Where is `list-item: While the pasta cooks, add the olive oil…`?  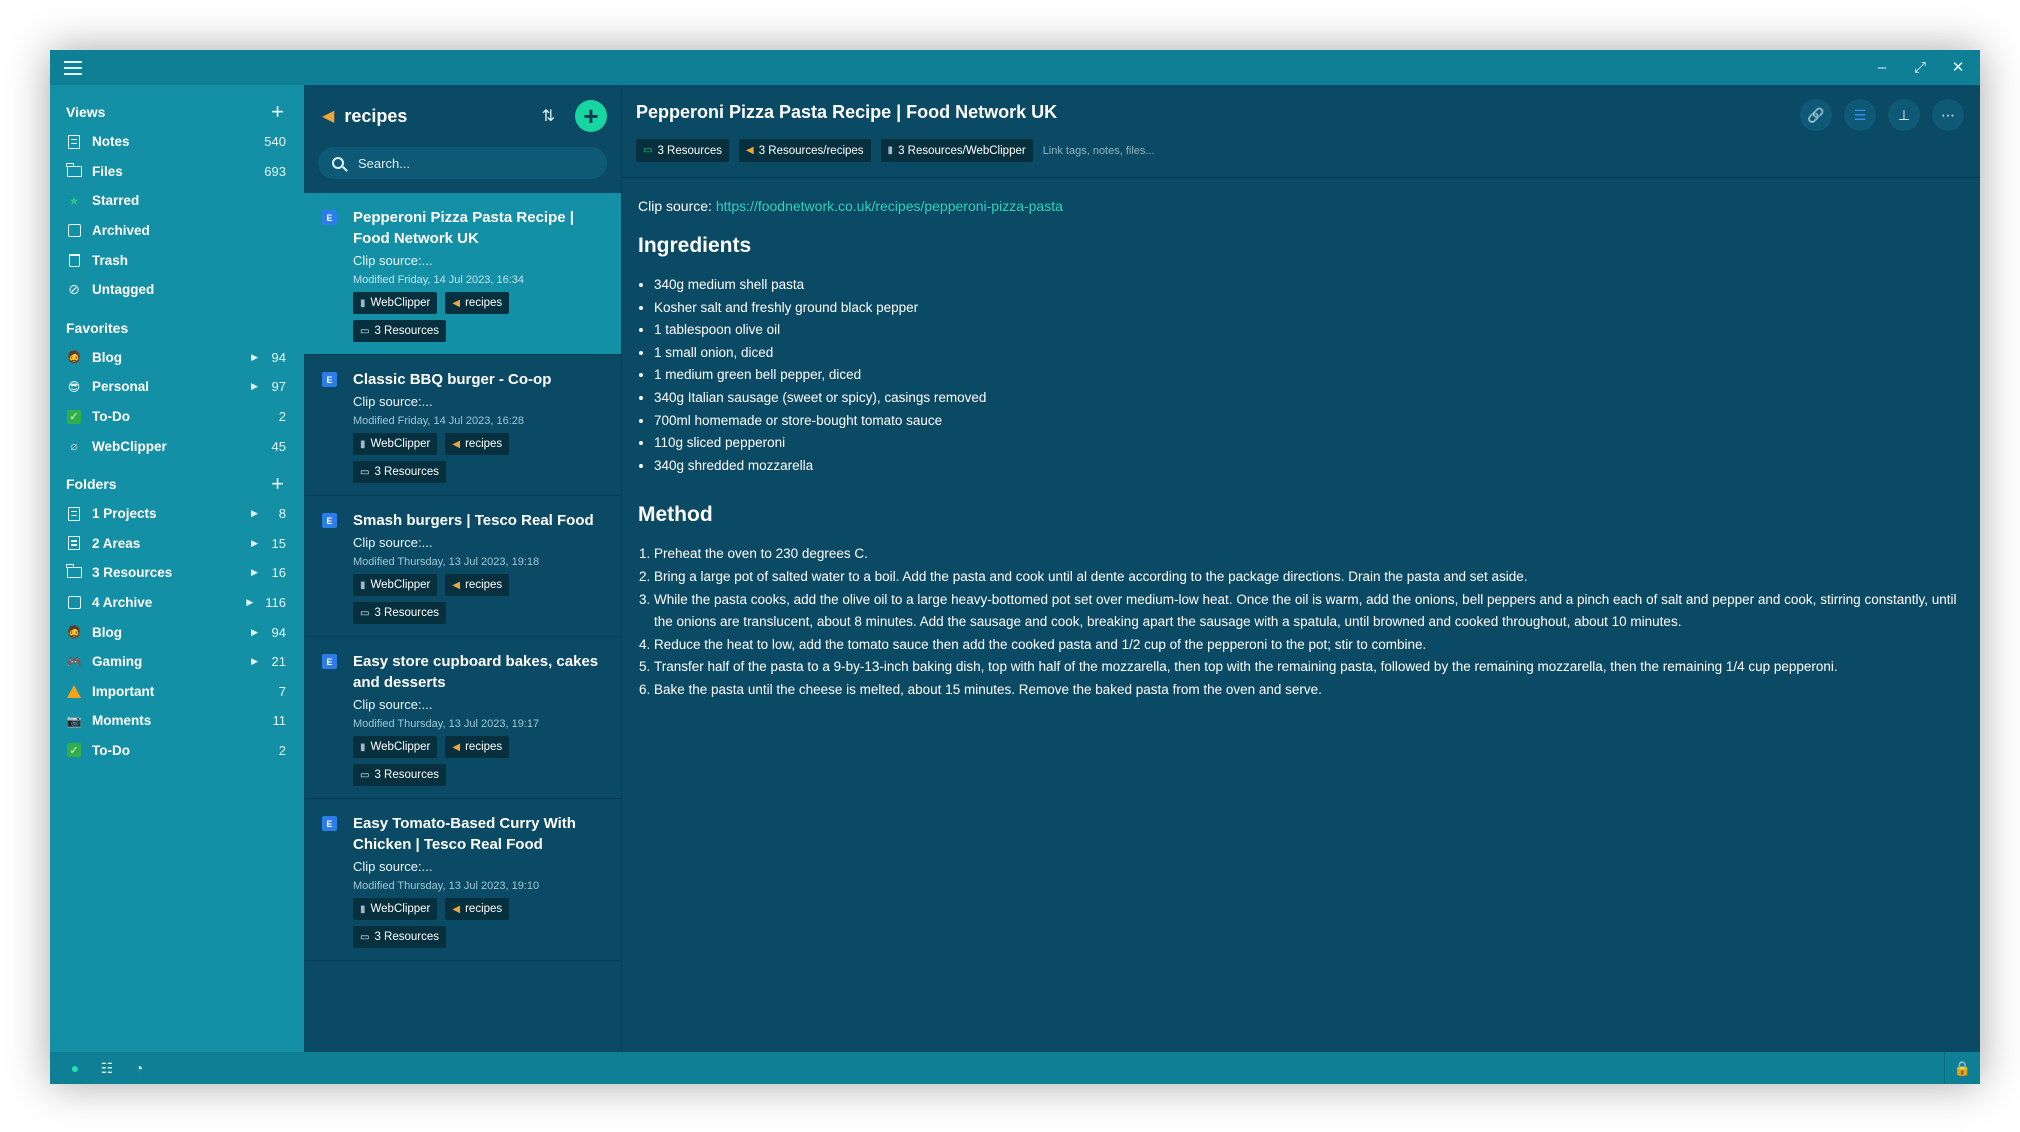 list-item: While the pasta cooks, add the olive oil… is located at coordinates (1309, 611).